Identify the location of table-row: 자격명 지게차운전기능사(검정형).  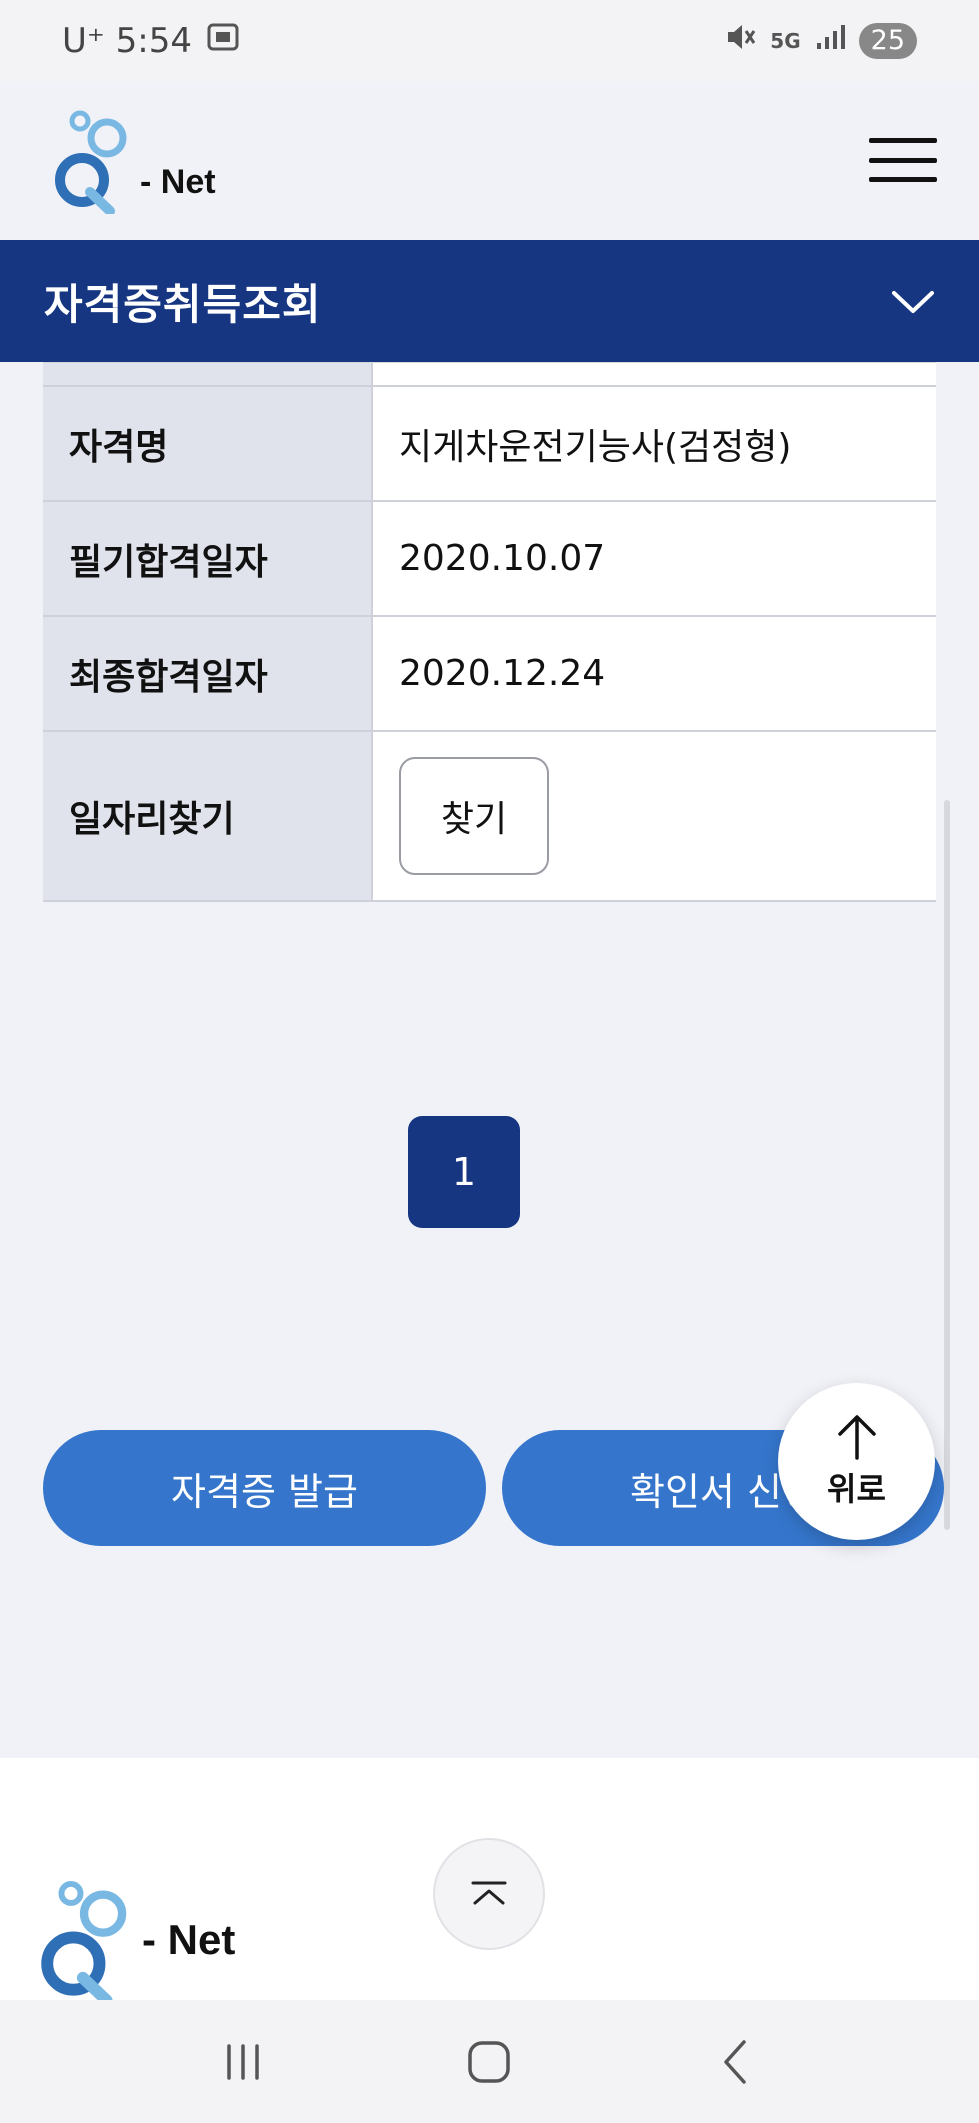
(489, 444).